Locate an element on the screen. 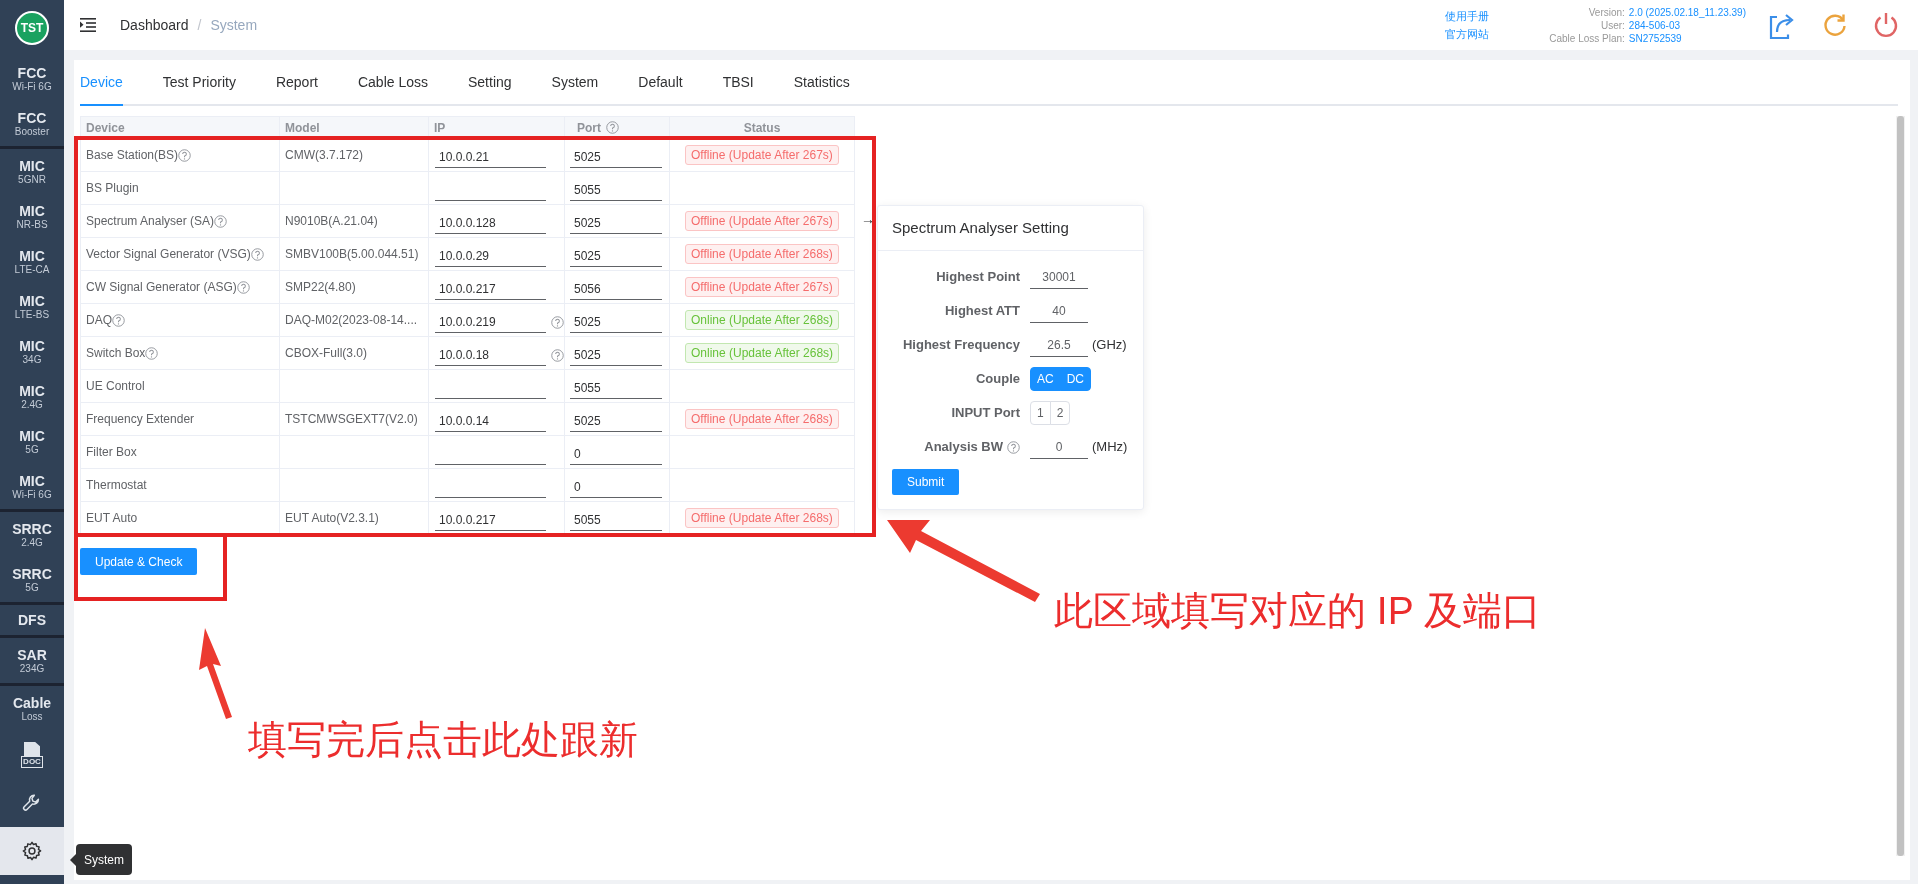 The image size is (1918, 884). sidebar-item: DFS is located at coordinates (32, 620).